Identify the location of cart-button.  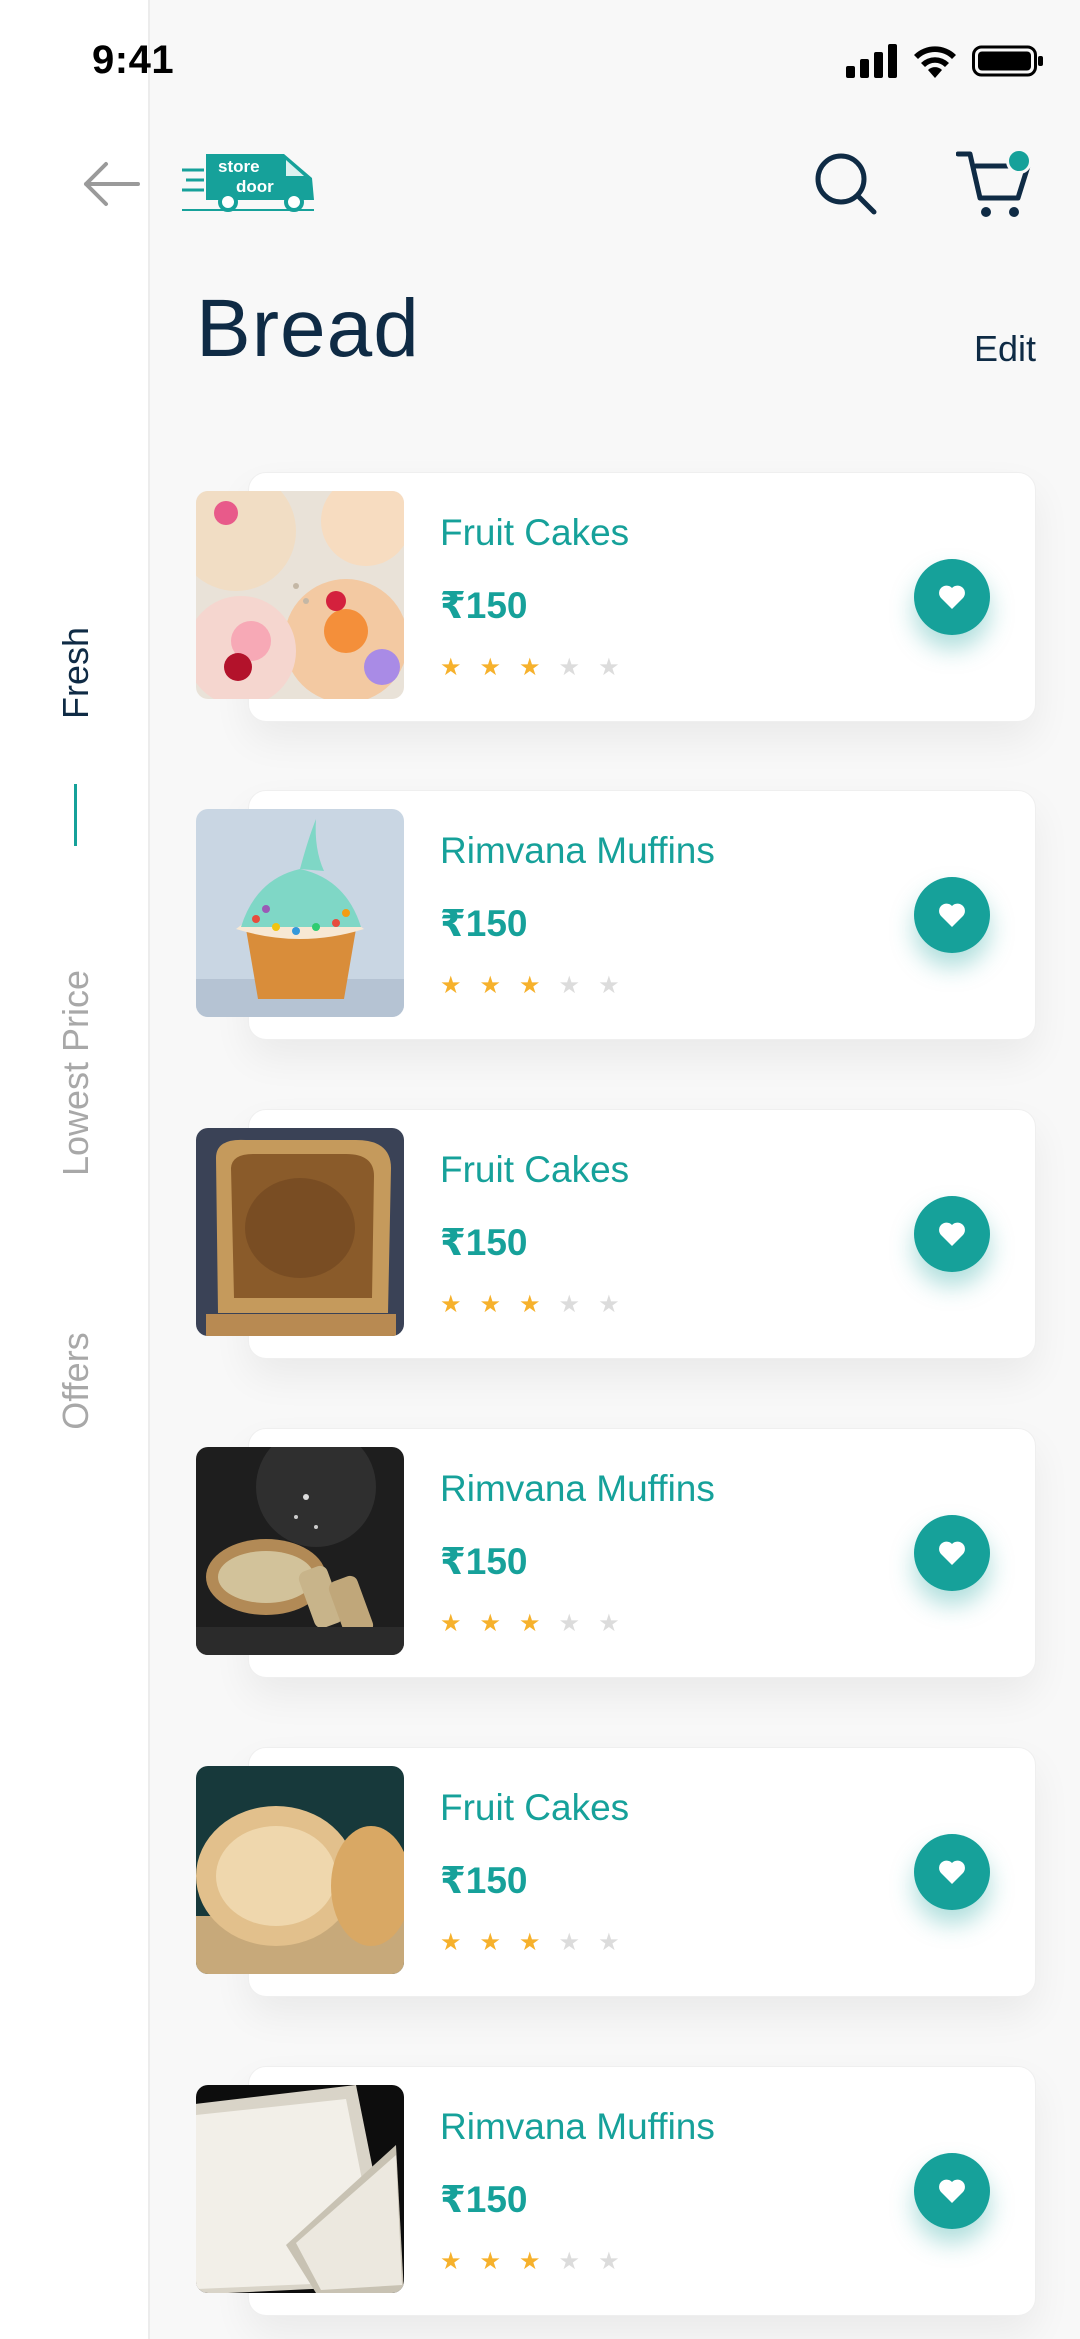
(995, 184).